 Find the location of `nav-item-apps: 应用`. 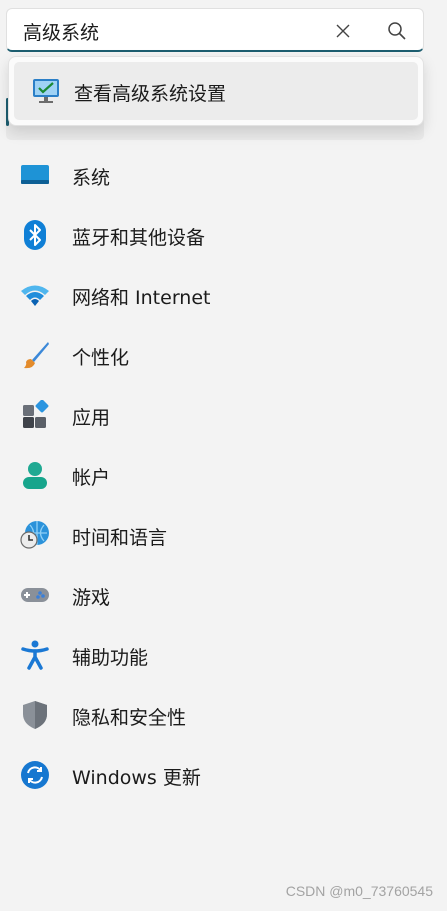

nav-item-apps: 应用 is located at coordinates (223, 415).